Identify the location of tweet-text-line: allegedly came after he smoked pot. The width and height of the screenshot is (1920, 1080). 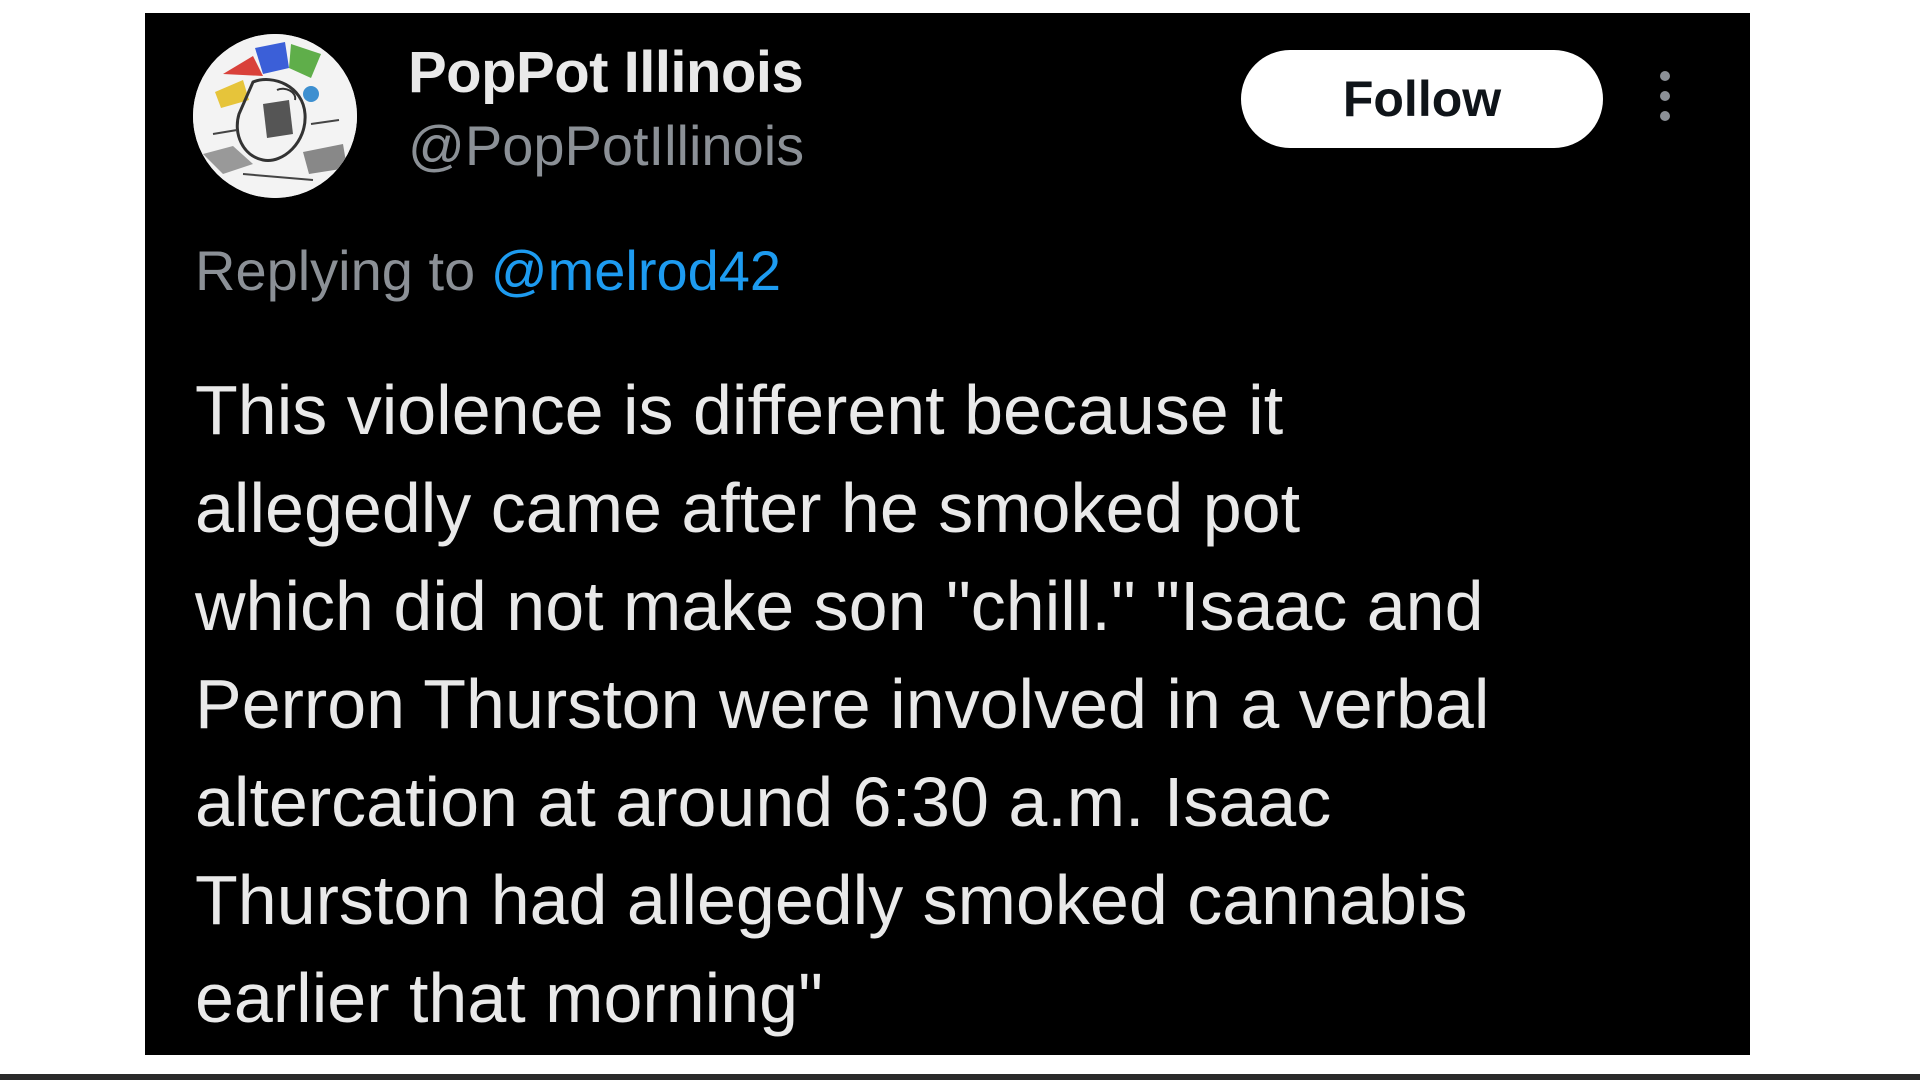
(748, 508).